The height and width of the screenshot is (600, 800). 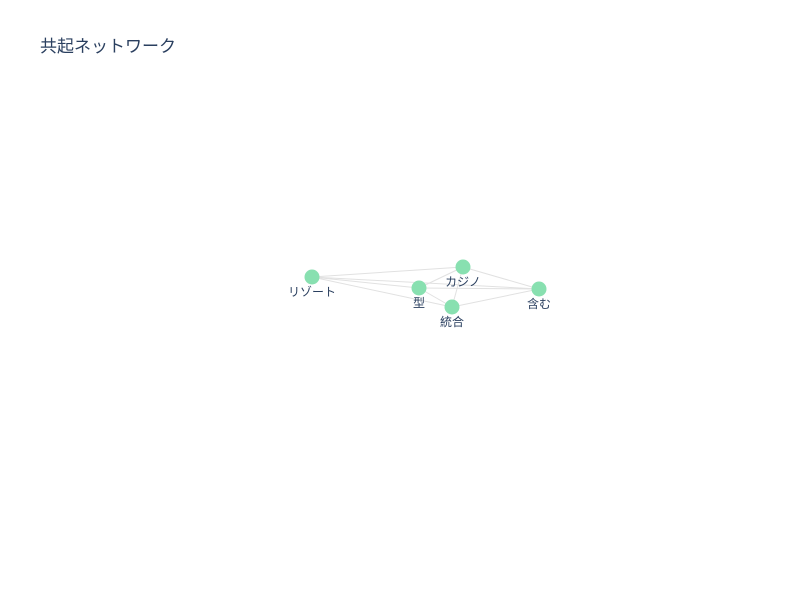 What do you see at coordinates (539, 303) in the screenshot?
I see `node-label-fukumu: 含む` at bounding box center [539, 303].